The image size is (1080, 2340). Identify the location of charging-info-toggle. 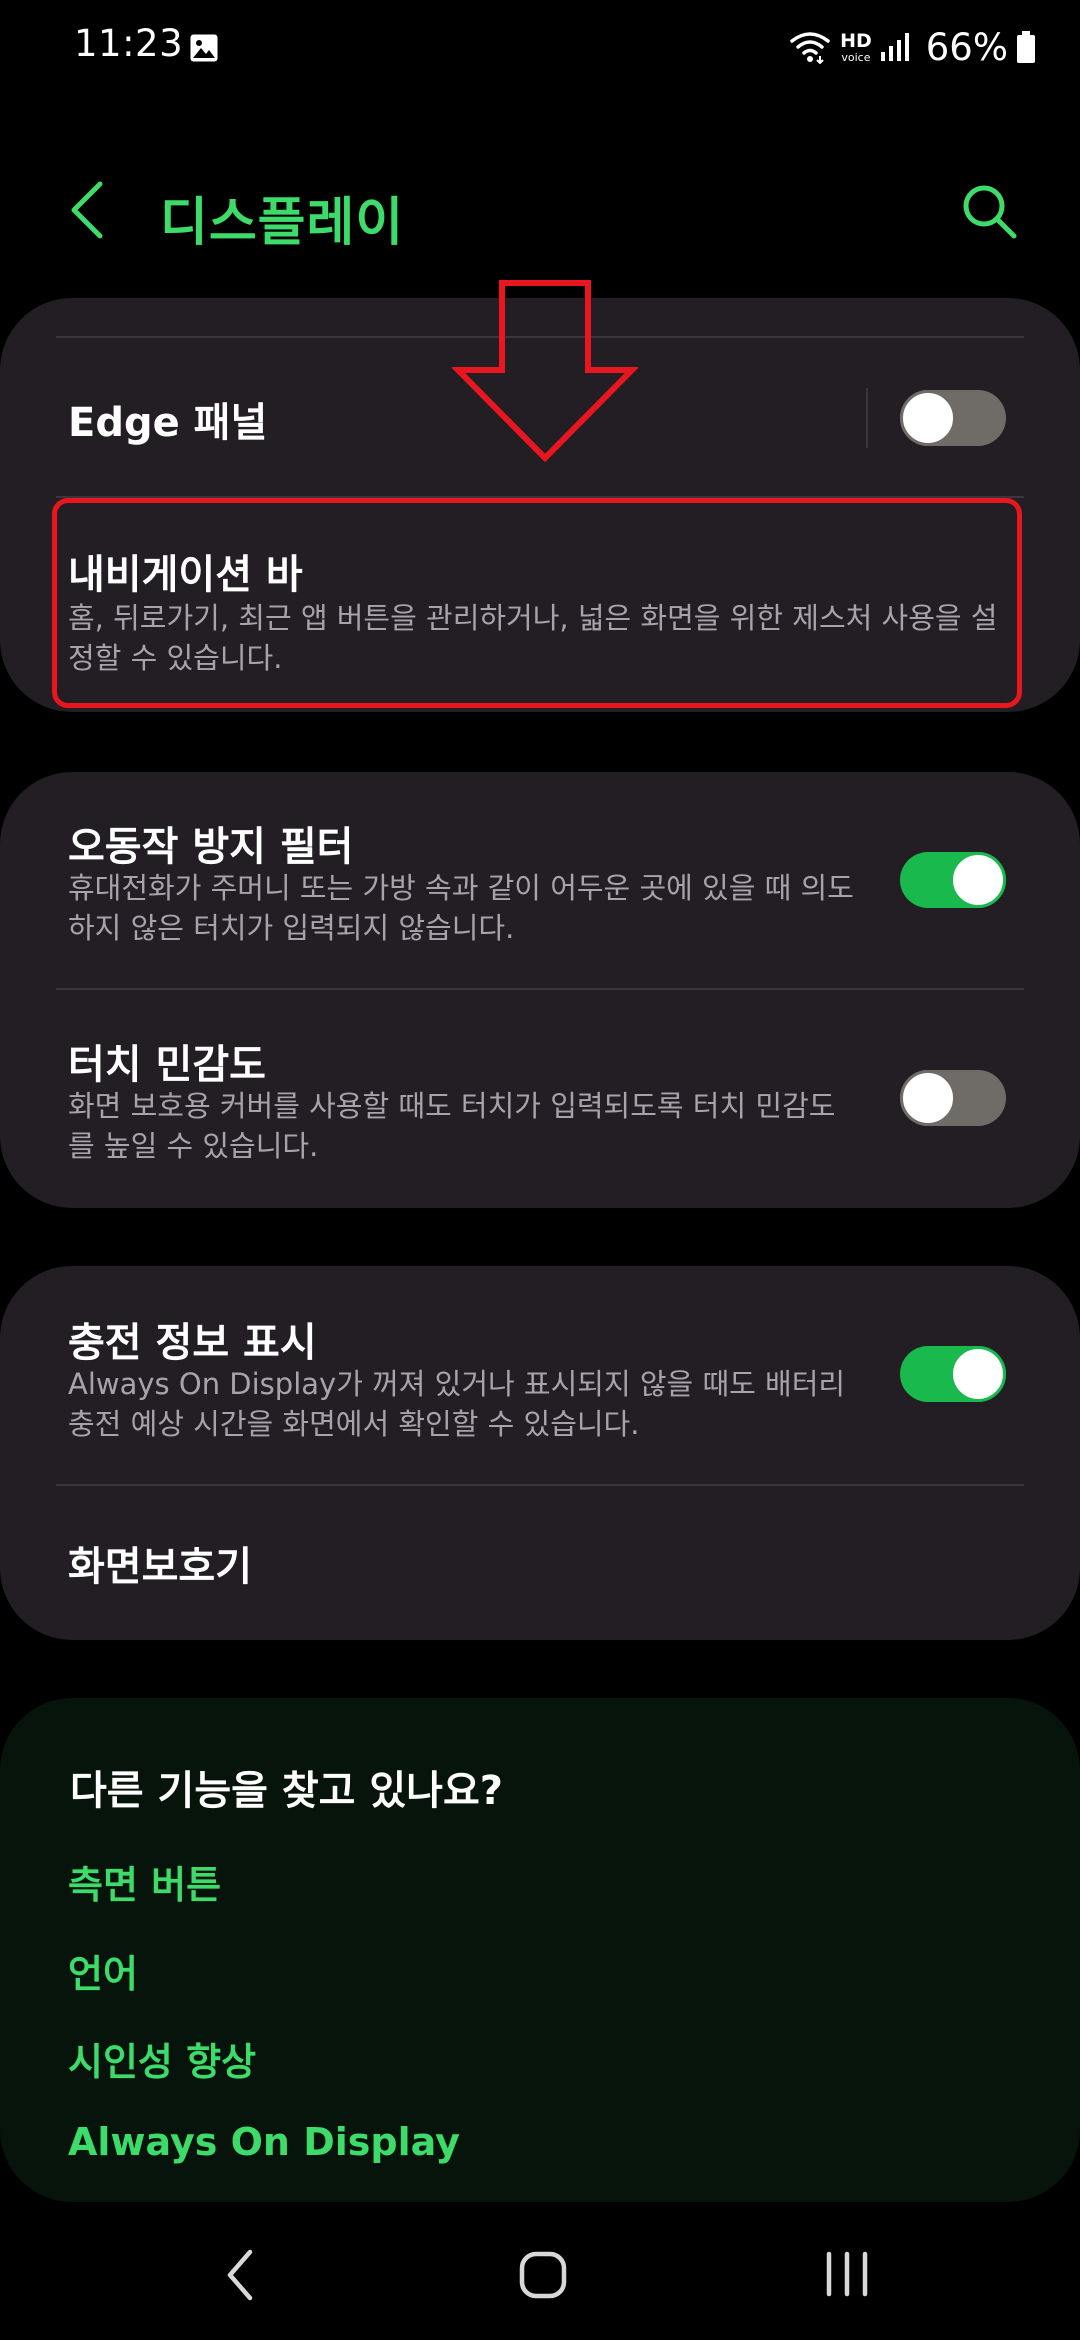
(953, 1374).